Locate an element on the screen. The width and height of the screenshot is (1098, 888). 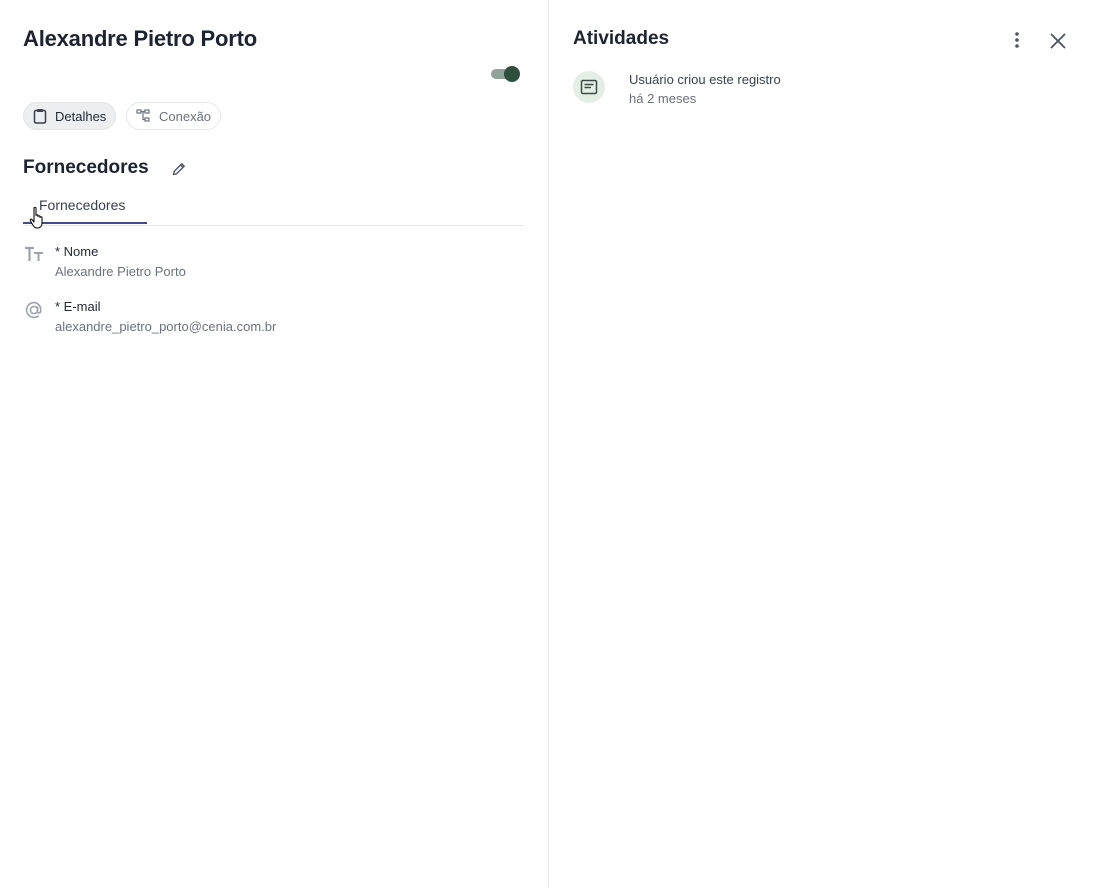
more-options-button is located at coordinates (1017, 40).